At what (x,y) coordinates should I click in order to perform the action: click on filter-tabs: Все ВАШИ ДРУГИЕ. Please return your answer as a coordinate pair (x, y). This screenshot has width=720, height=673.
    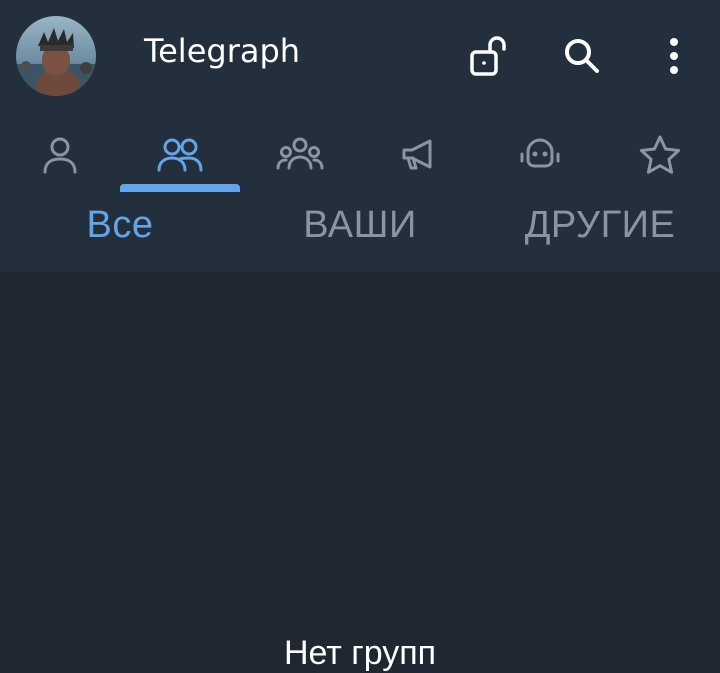
    Looking at the image, I should click on (360, 231).